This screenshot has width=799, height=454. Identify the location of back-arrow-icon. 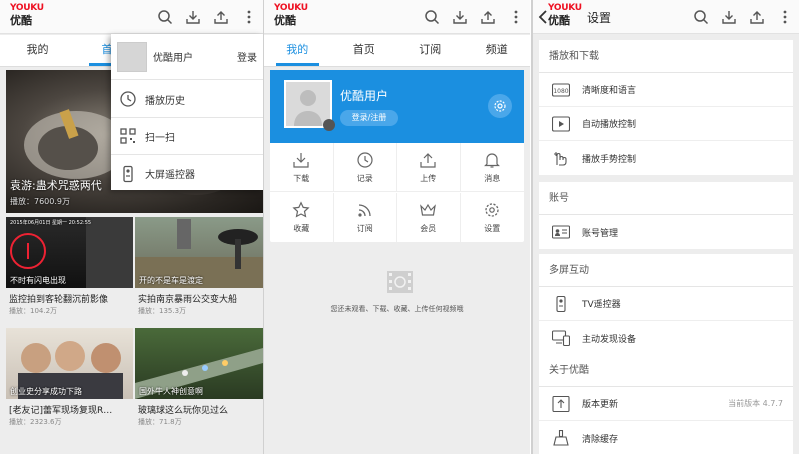
(543, 17).